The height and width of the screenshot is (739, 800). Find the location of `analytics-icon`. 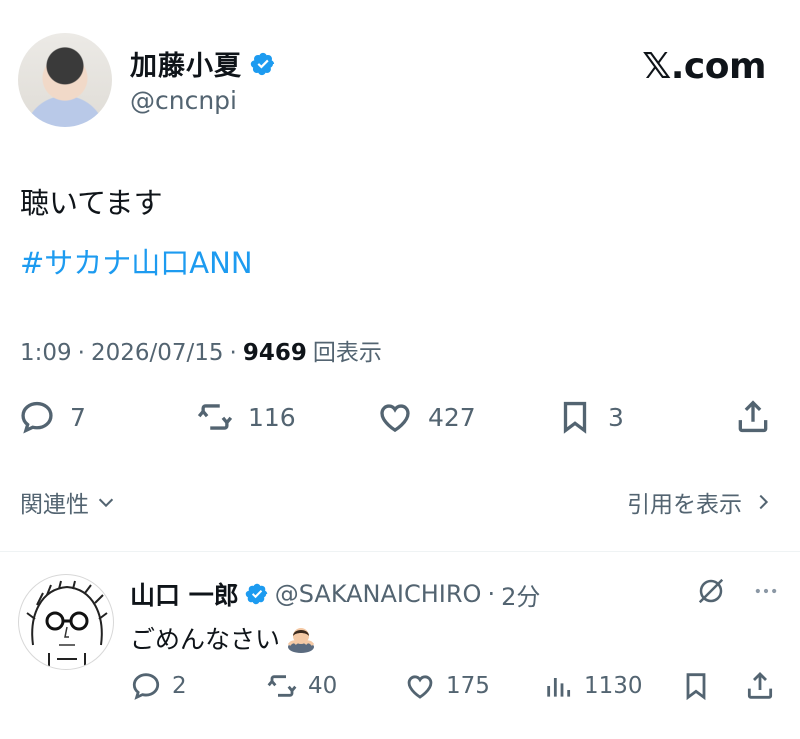

analytics-icon is located at coordinates (559, 687).